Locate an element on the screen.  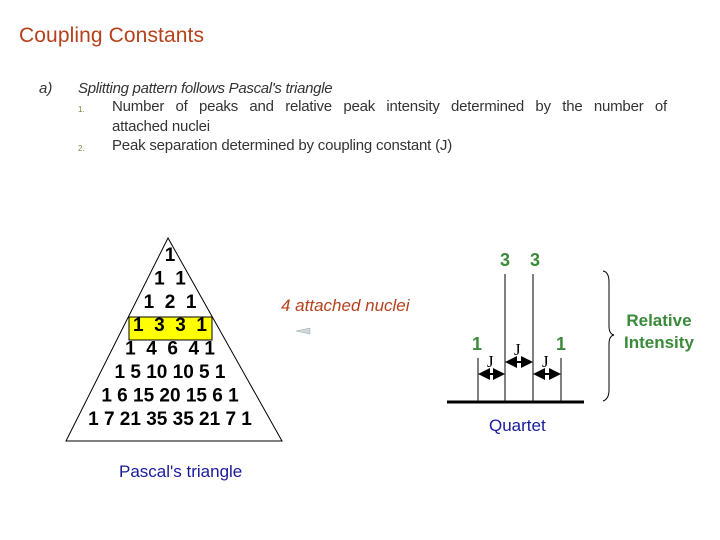
pascal-row-6: 1 5 10 10 5 1 is located at coordinates (170, 372).